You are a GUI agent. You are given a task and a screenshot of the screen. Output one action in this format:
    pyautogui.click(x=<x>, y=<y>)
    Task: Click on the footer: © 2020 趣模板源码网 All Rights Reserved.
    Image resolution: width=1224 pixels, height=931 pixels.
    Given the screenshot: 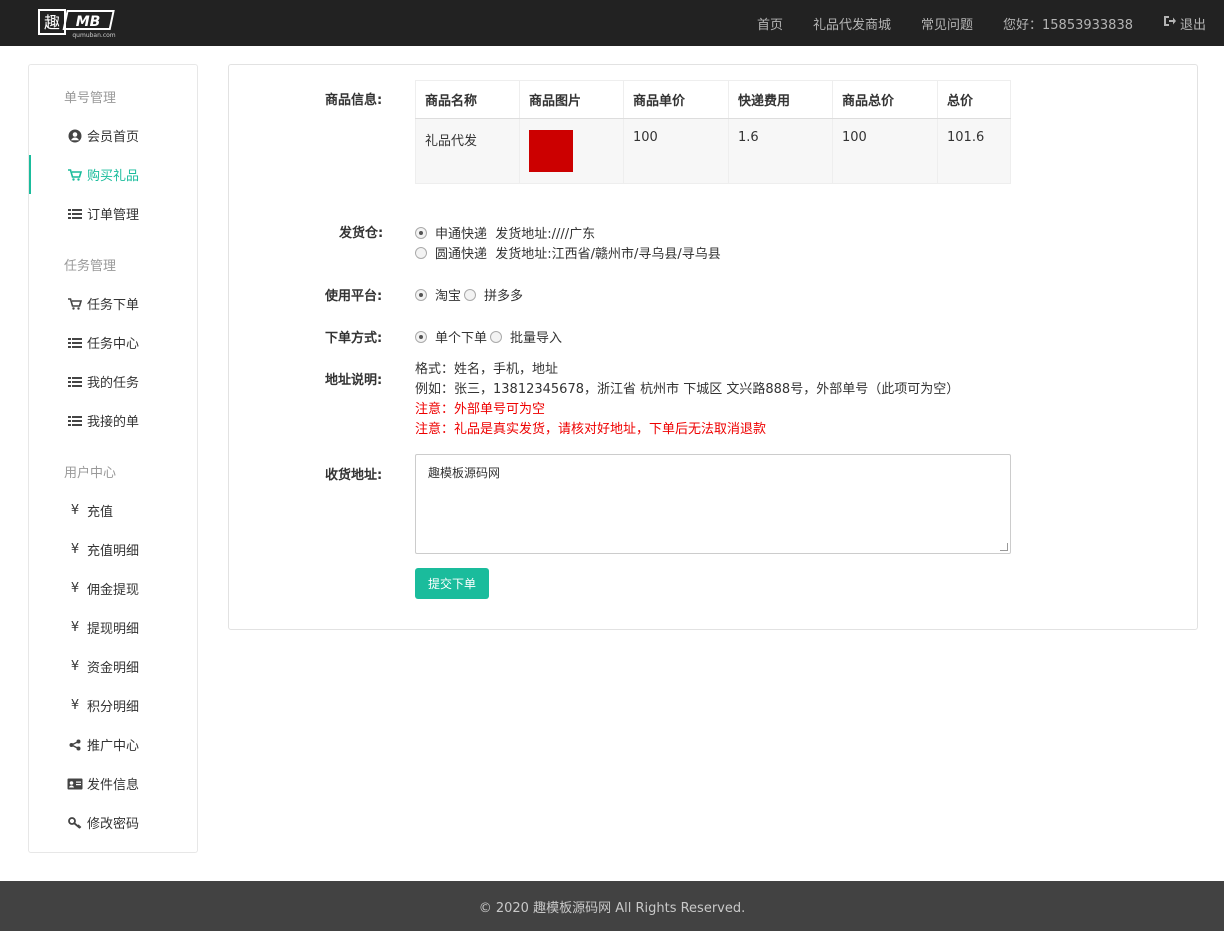 What is the action you would take?
    pyautogui.click(x=612, y=906)
    